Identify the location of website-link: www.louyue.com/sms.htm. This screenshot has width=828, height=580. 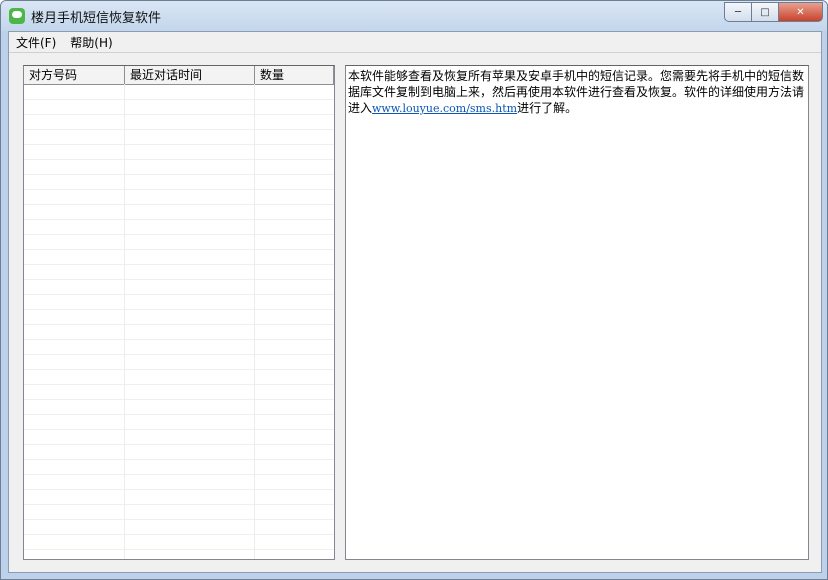
(444, 108).